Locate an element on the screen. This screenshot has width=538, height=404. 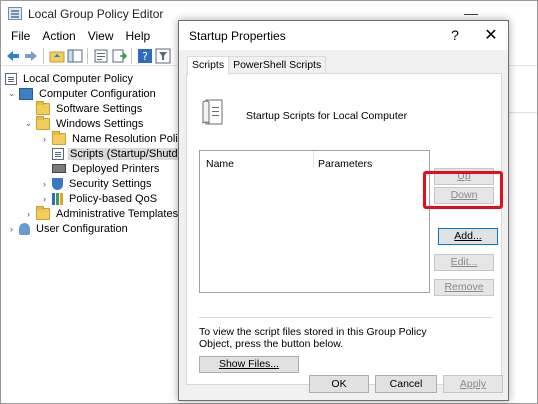
tree-item-software-settings: Software Settings is located at coordinates (90, 108).